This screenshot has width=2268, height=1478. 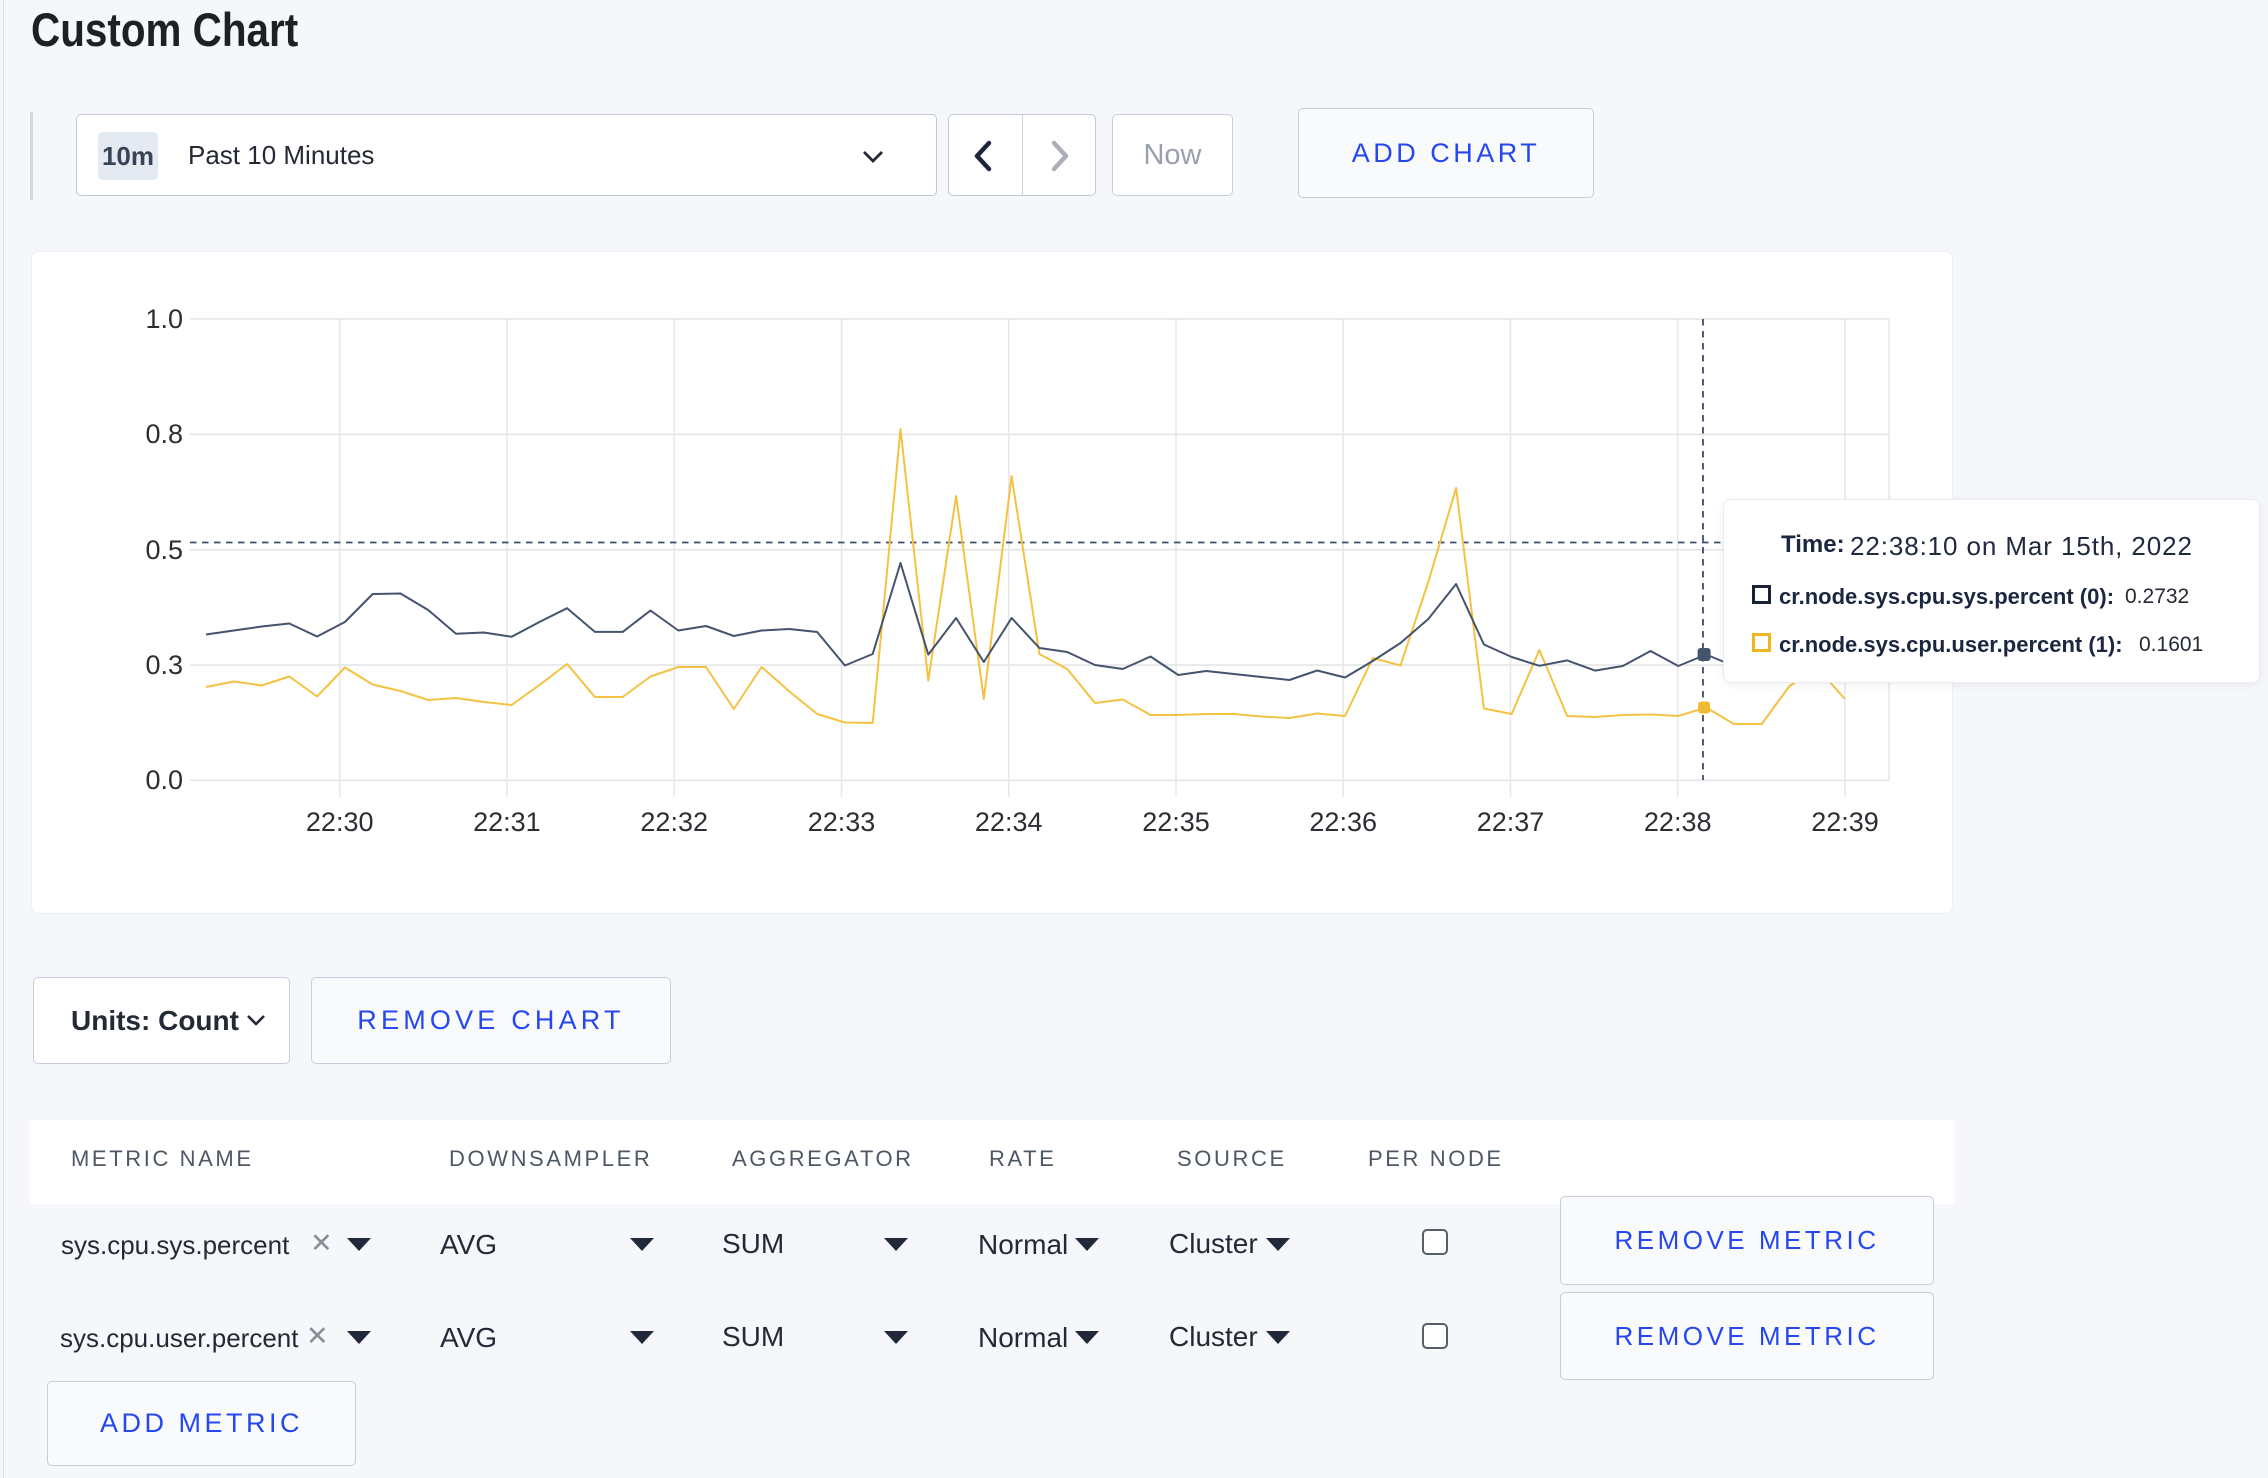 I want to click on svg-text: 1.0, so click(x=164, y=319).